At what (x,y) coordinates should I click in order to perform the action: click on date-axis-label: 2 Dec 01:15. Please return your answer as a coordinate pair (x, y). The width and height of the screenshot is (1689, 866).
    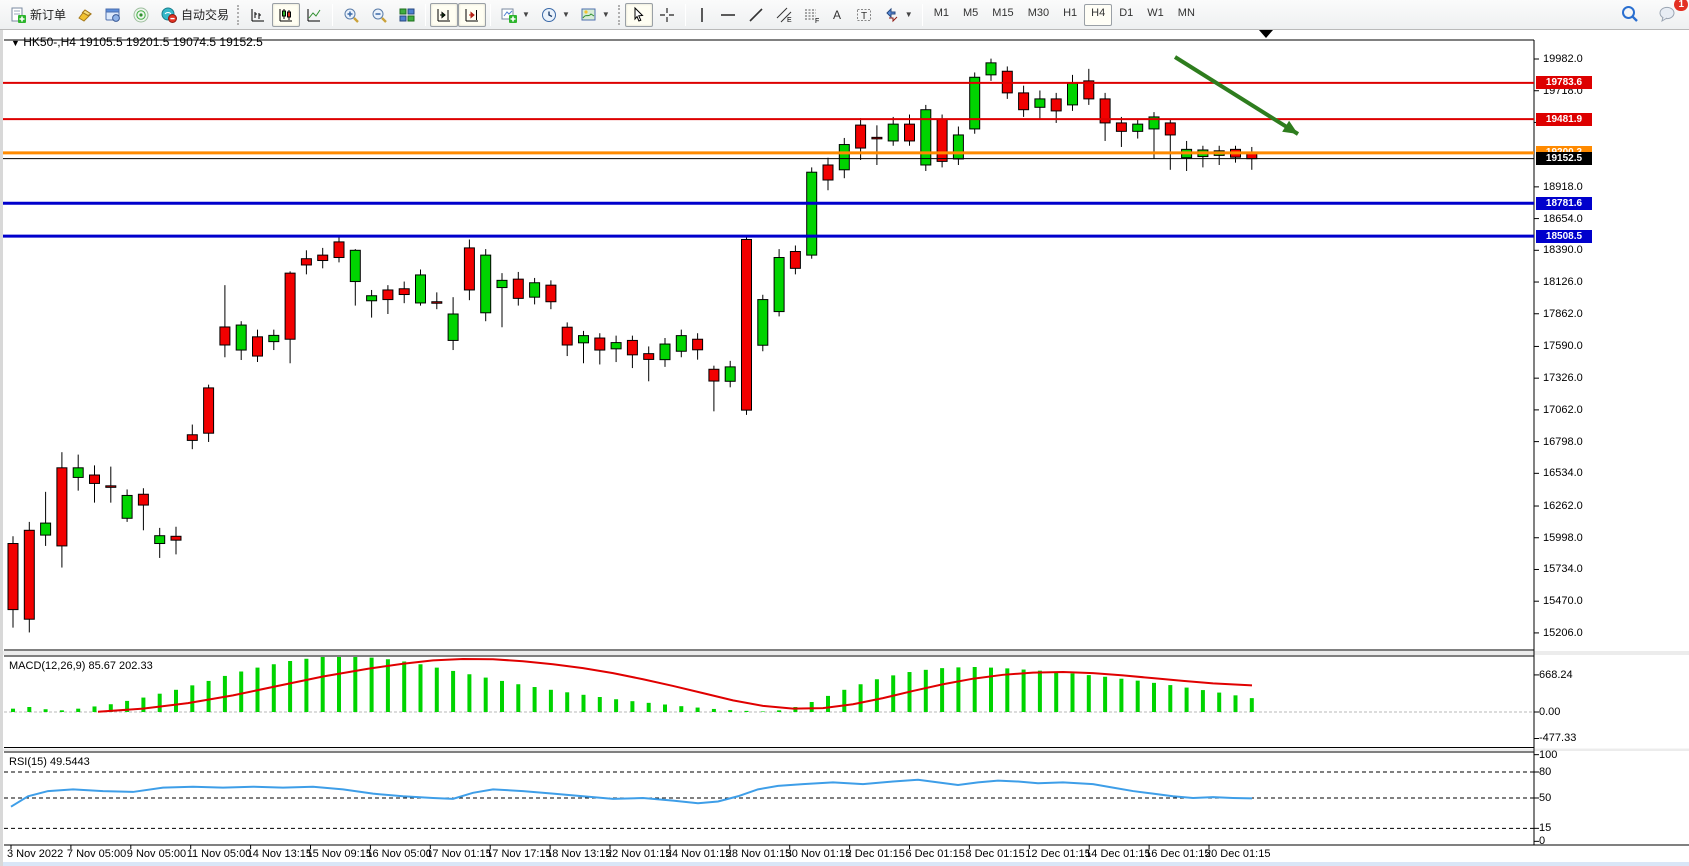
    Looking at the image, I should click on (875, 854).